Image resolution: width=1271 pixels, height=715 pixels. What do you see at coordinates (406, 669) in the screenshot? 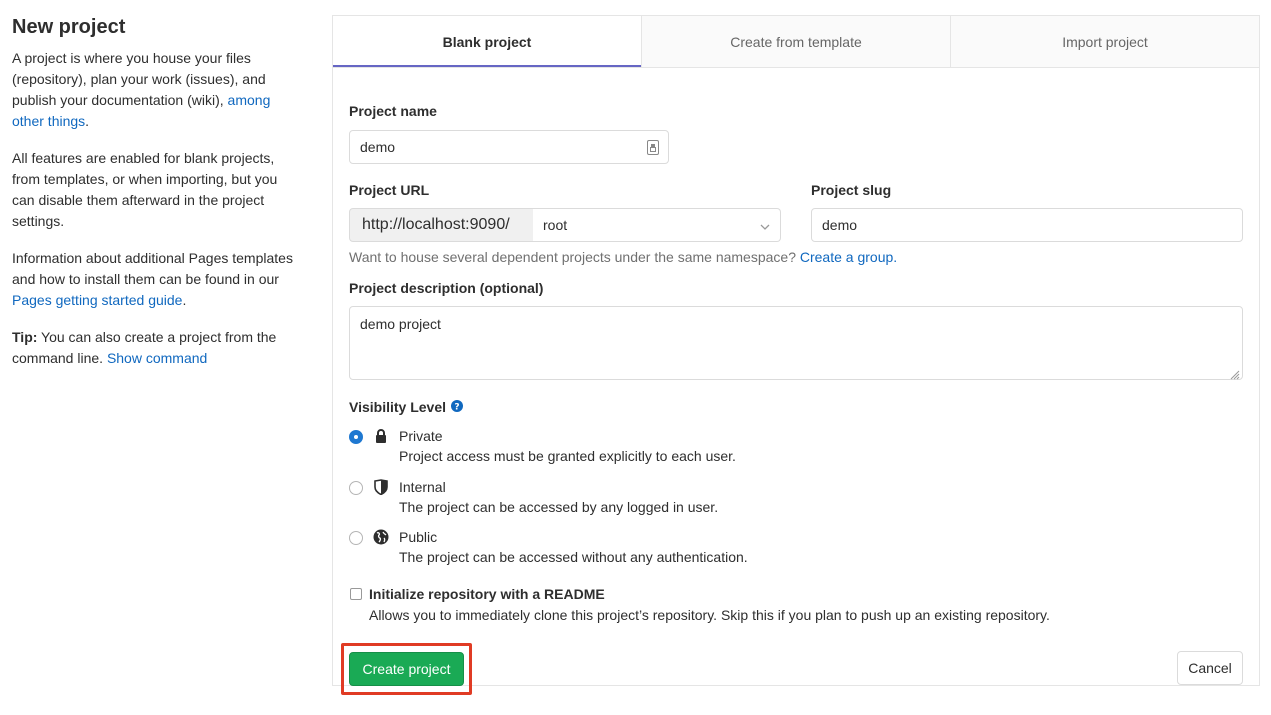
I see `create-project-button: Create project` at bounding box center [406, 669].